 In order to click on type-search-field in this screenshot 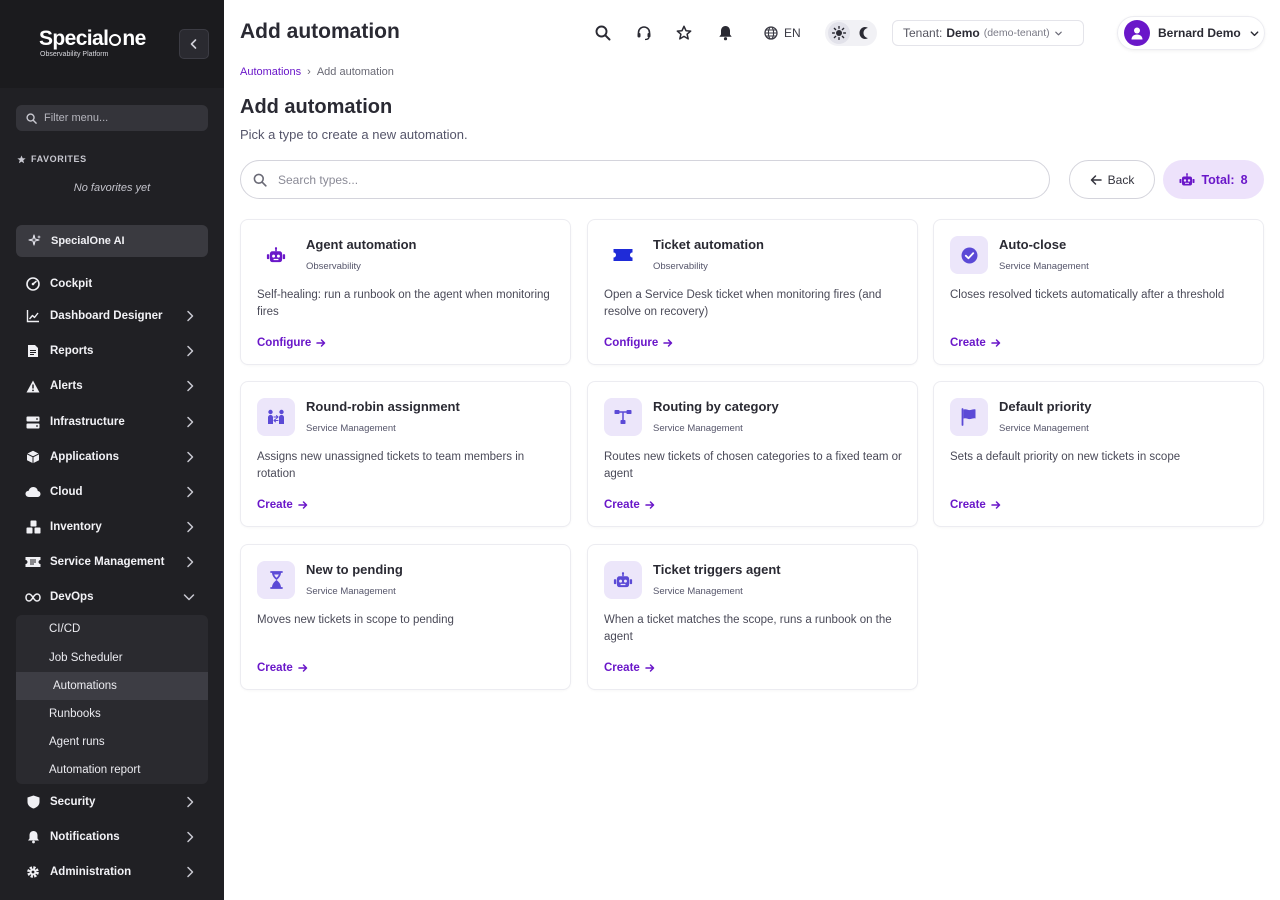, I will do `click(645, 179)`.